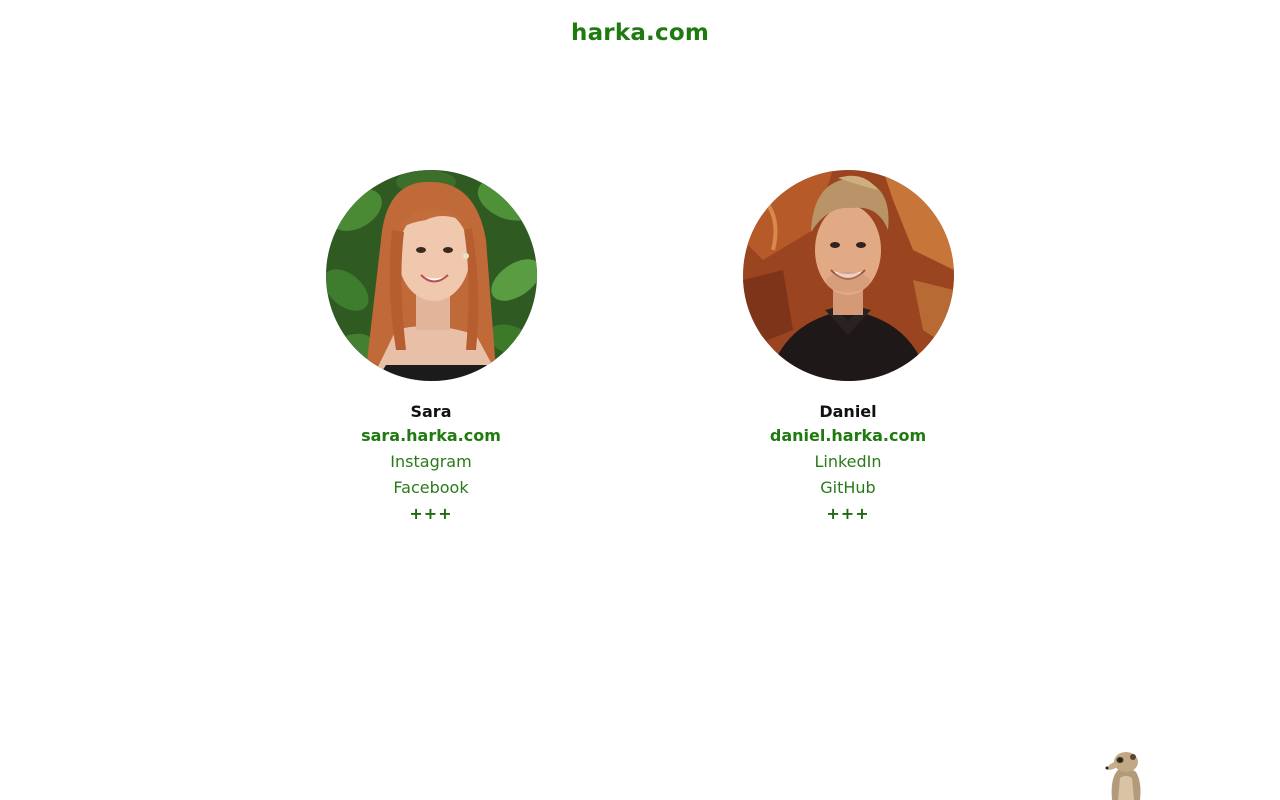 This screenshot has height=800, width=1280. Describe the element at coordinates (640, 33) in the screenshot. I see `site-title-link: harka.com` at that location.